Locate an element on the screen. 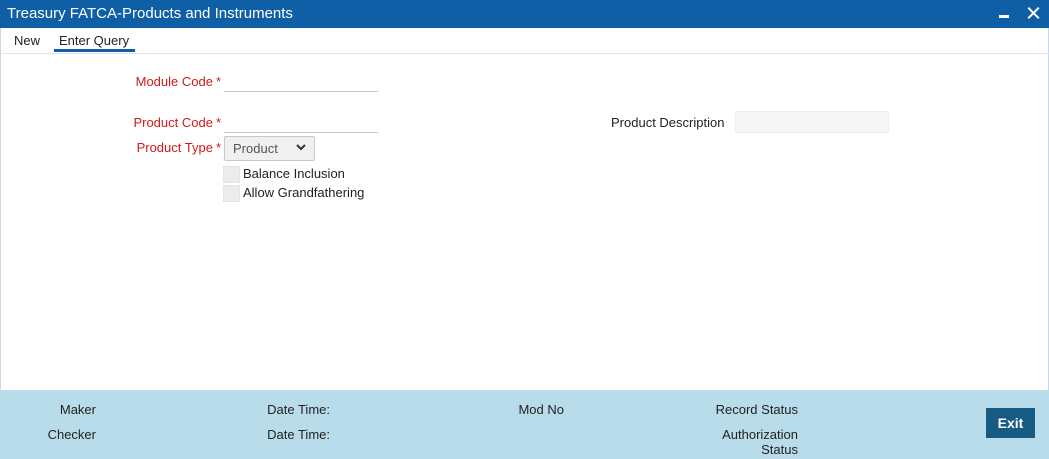 This screenshot has width=1049, height=459. product-type-label-text: Product Type is located at coordinates (174, 147).